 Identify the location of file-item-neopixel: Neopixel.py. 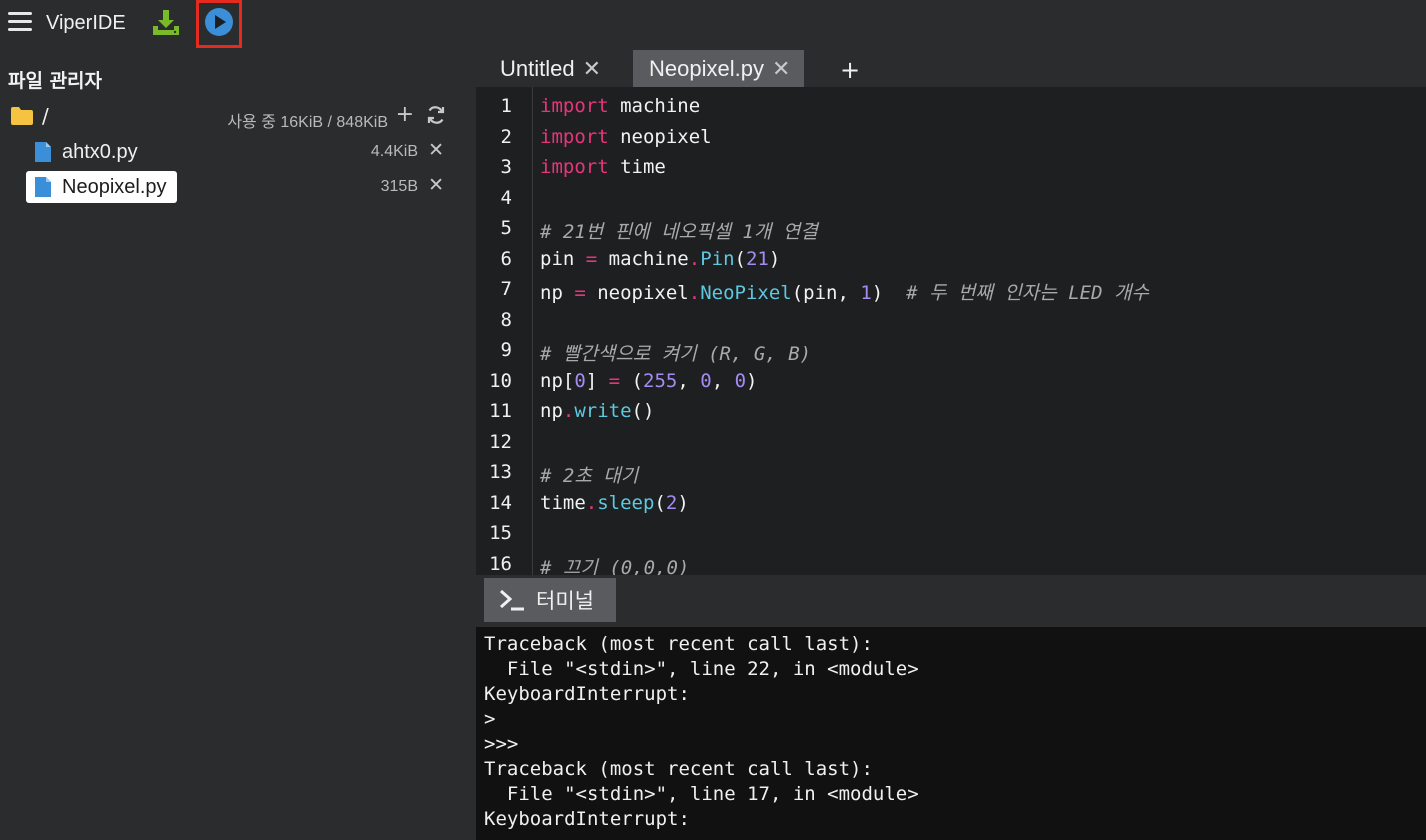
(101, 187).